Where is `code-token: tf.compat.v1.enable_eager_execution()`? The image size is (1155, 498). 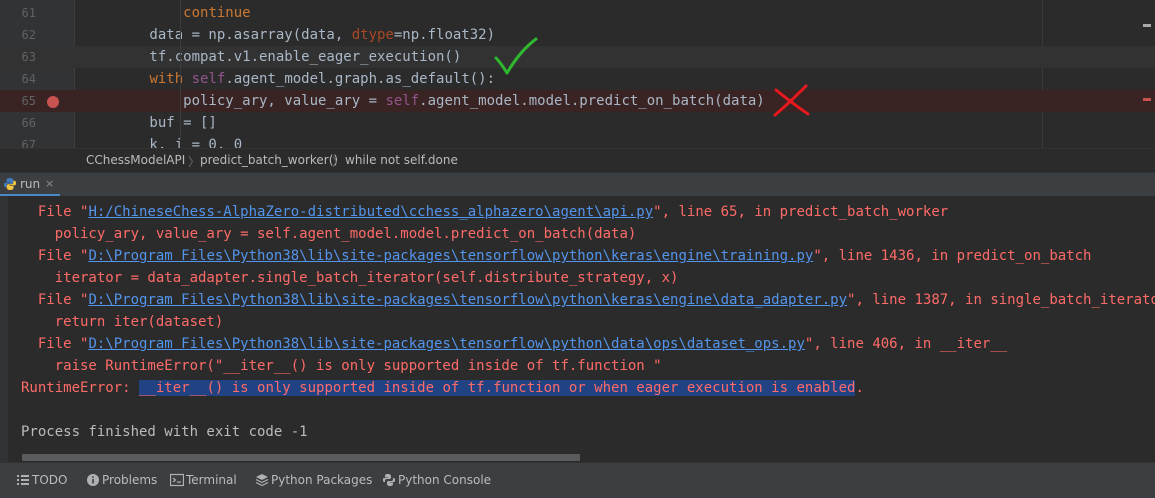 code-token: tf.compat.v1.enable_eager_execution() is located at coordinates (272, 57).